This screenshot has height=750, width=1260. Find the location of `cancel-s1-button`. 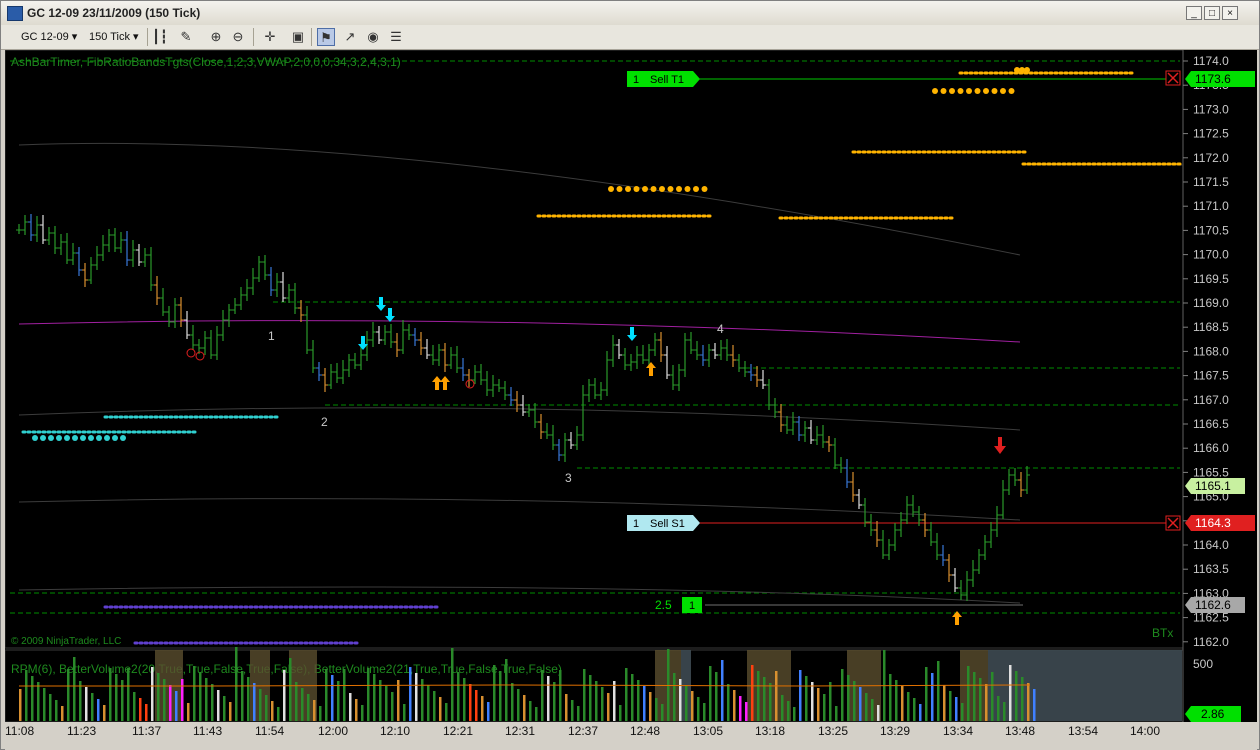

cancel-s1-button is located at coordinates (1173, 523).